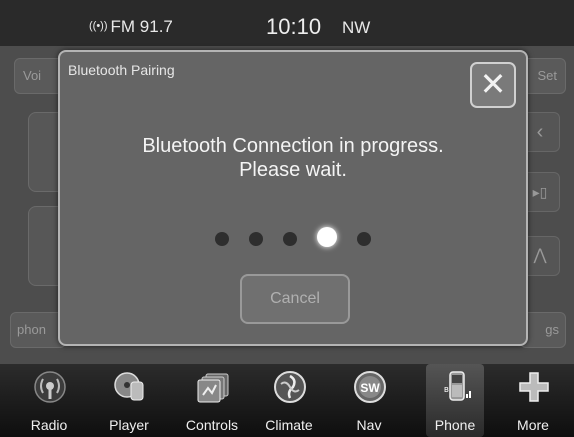  I want to click on nav-icon: SW, so click(370, 387).